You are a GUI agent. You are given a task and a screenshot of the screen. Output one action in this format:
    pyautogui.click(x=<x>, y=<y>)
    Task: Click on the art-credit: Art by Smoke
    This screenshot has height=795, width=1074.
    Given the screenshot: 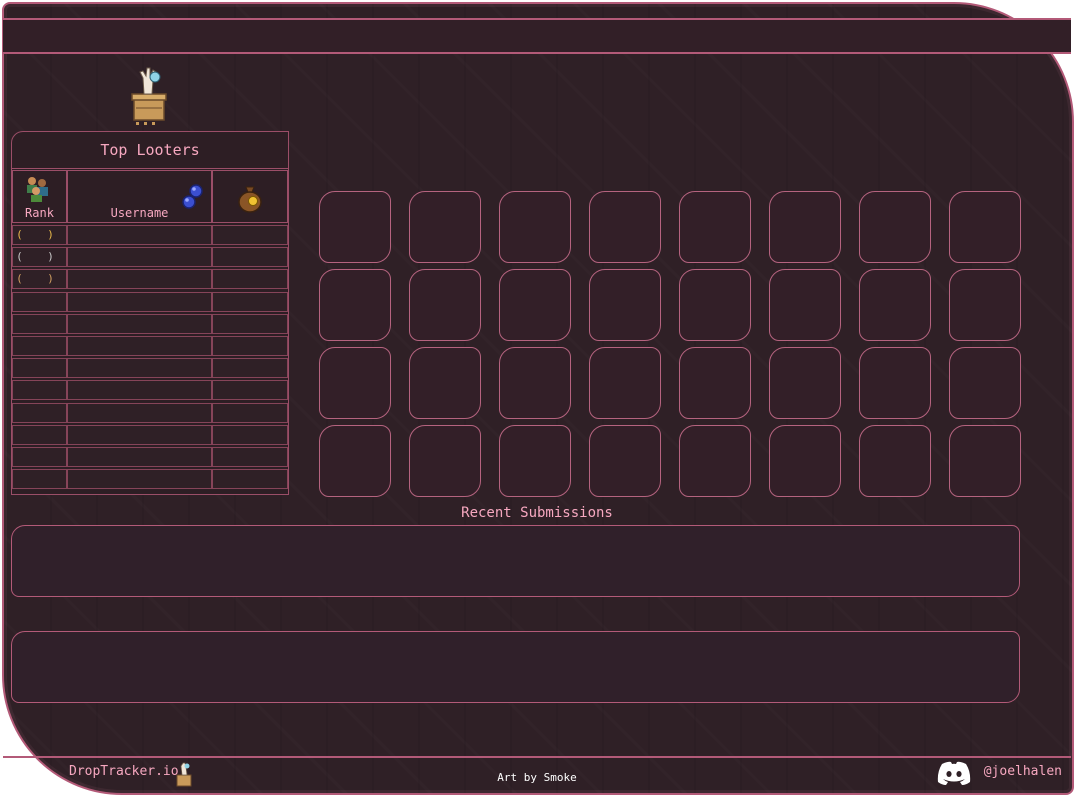 What is the action you would take?
    pyautogui.click(x=537, y=777)
    